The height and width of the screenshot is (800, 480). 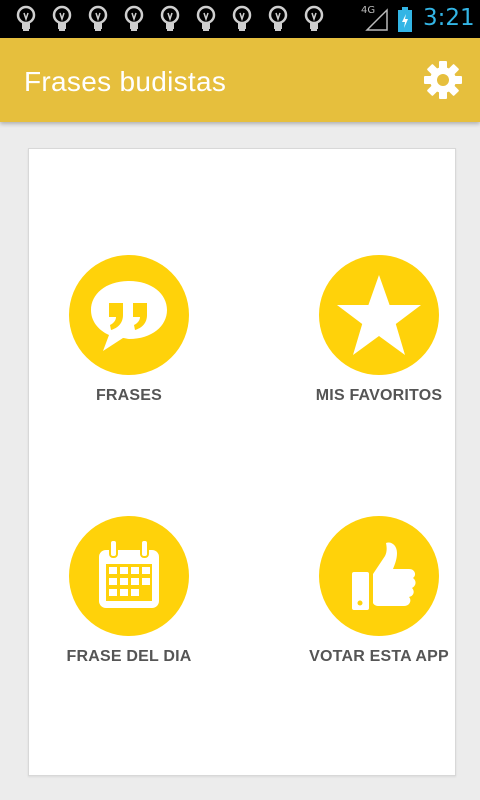 I want to click on menu-item-mis-favoritos: MIS FAVORITOS, so click(x=379, y=335).